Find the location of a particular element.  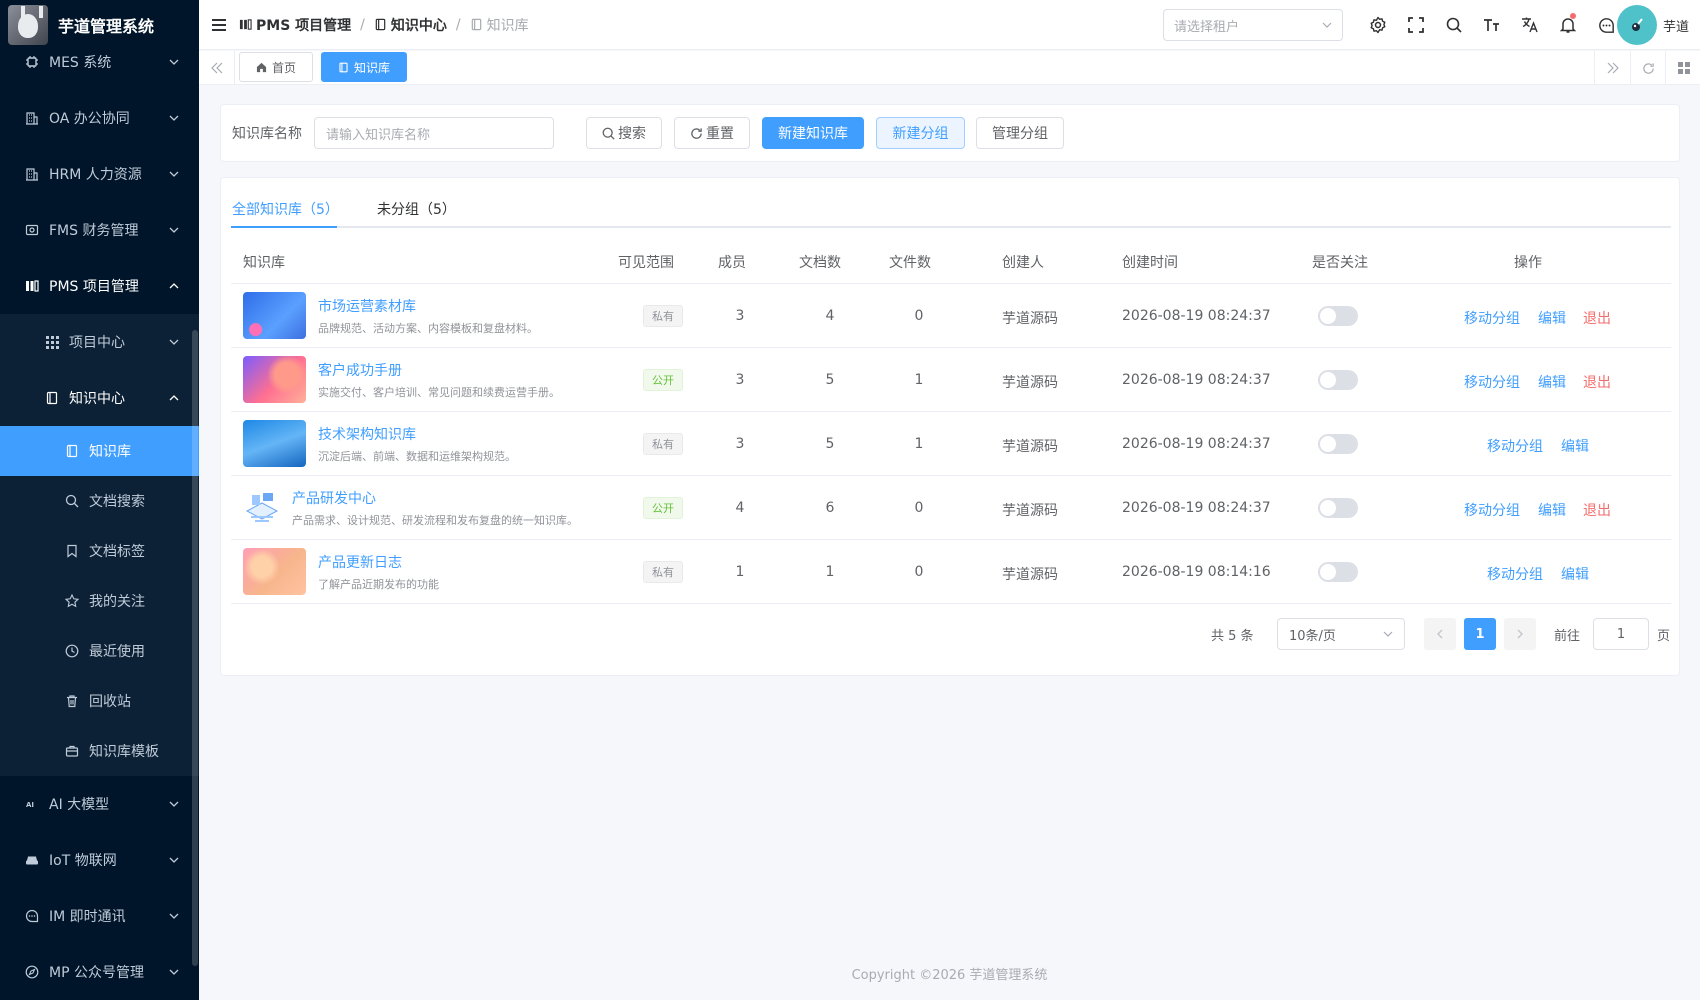

tags-menu-button is located at coordinates (1682, 68).